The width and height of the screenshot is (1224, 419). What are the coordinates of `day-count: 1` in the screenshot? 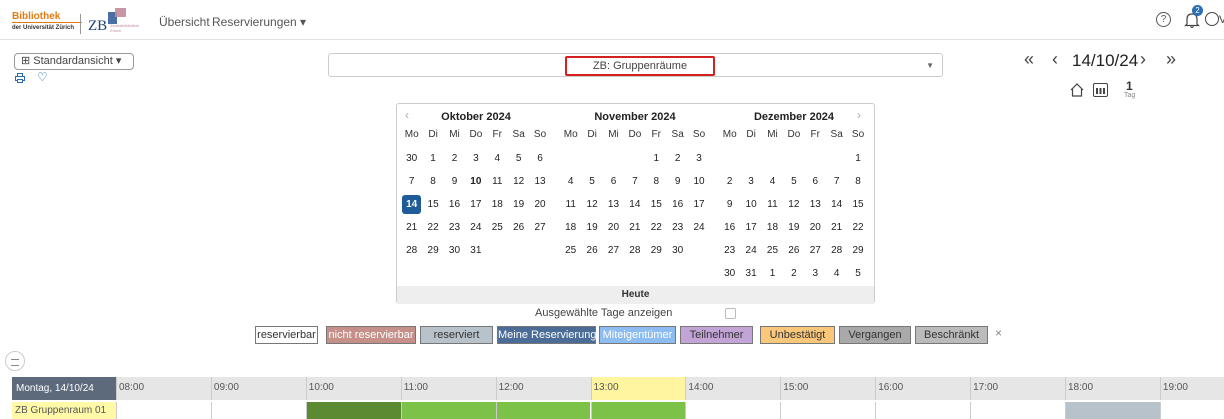 It's located at (1129, 86).